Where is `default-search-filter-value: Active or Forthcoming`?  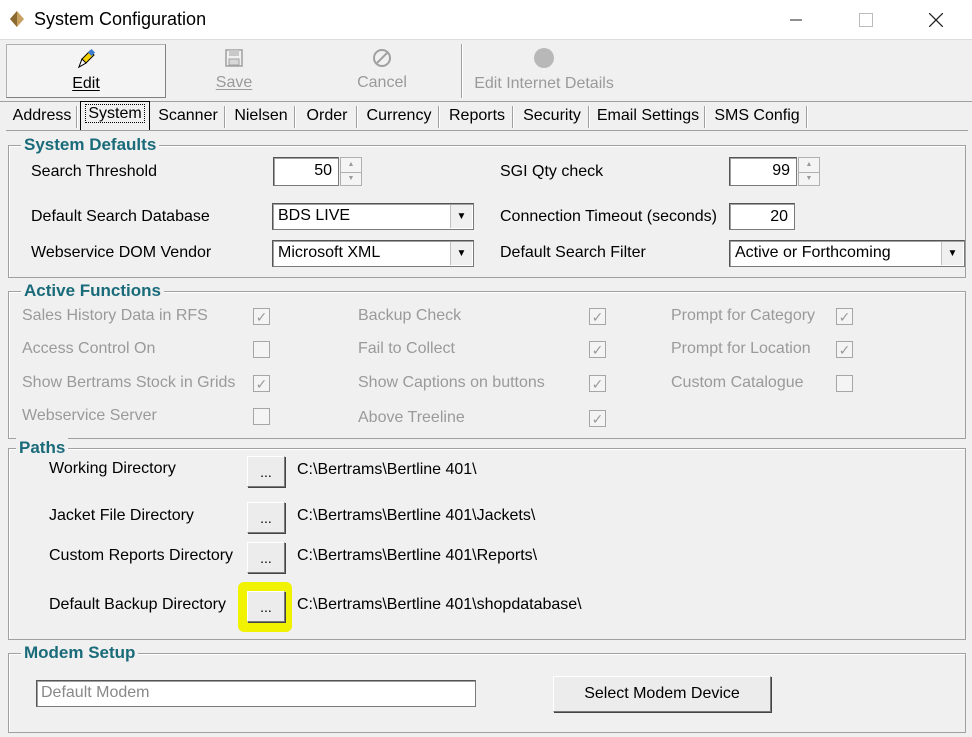 default-search-filter-value: Active or Forthcoming is located at coordinates (813, 252).